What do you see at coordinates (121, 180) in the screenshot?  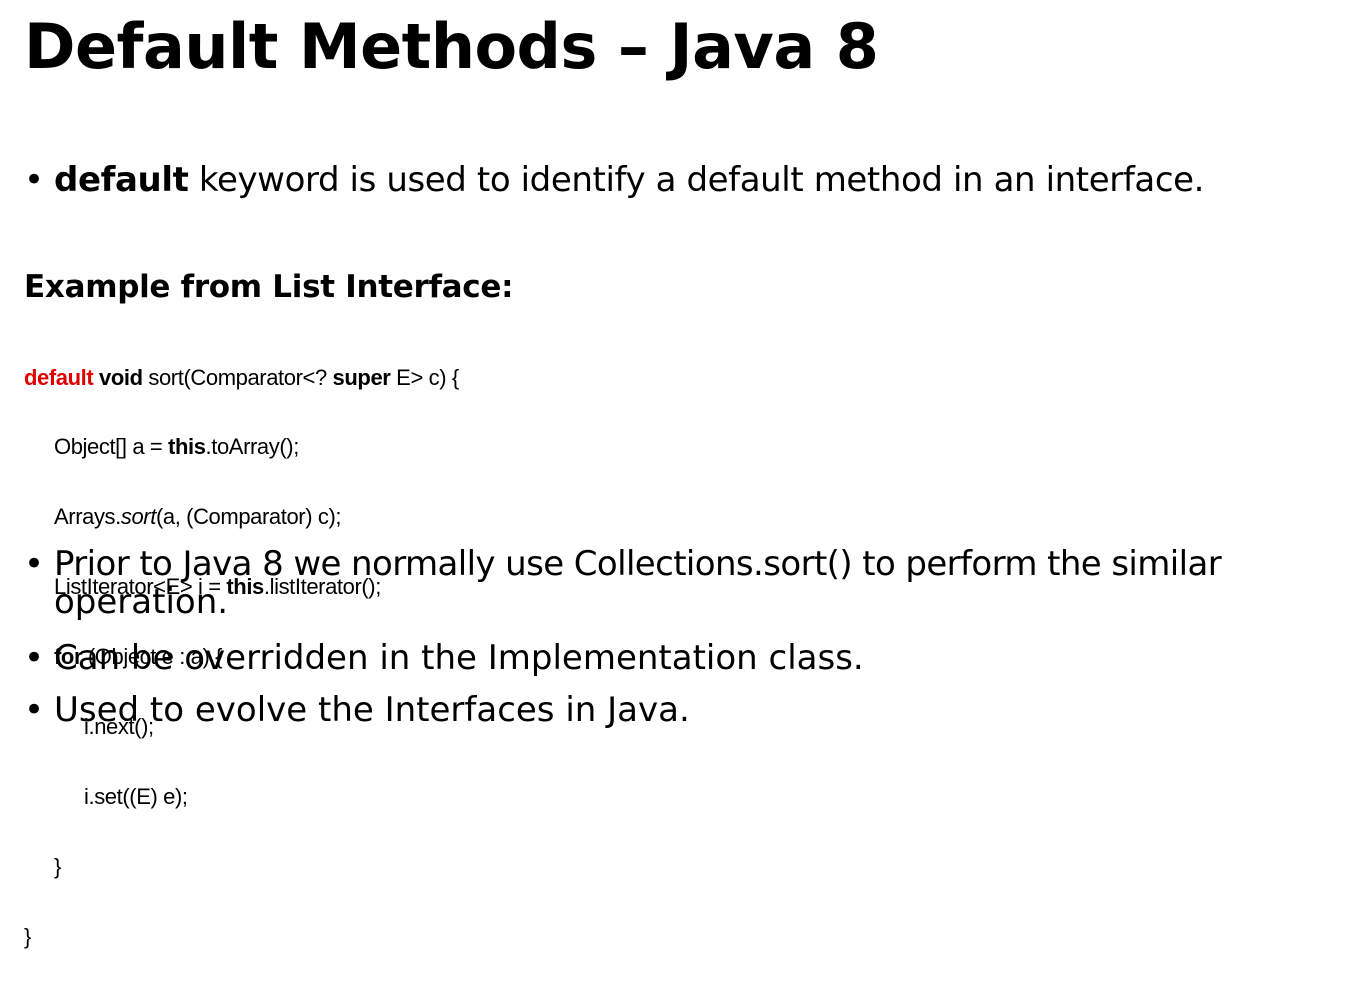 I see `bullet-keyword: default` at bounding box center [121, 180].